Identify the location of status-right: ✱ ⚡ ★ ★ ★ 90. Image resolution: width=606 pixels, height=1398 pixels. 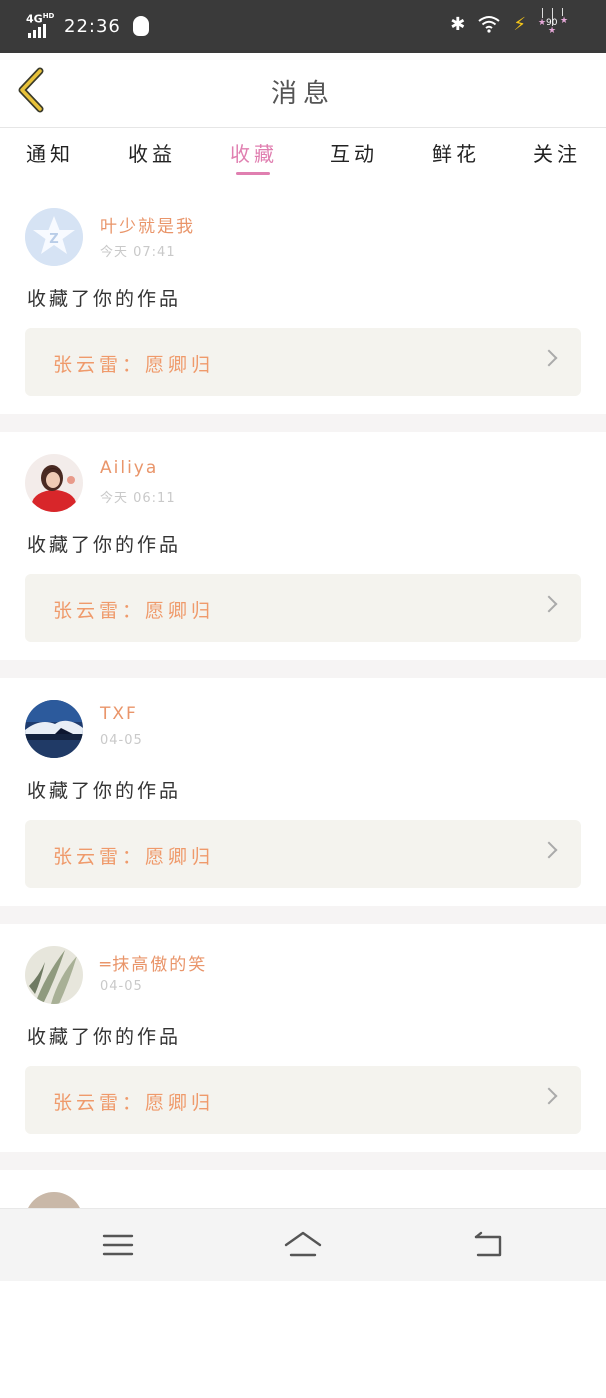
(511, 22).